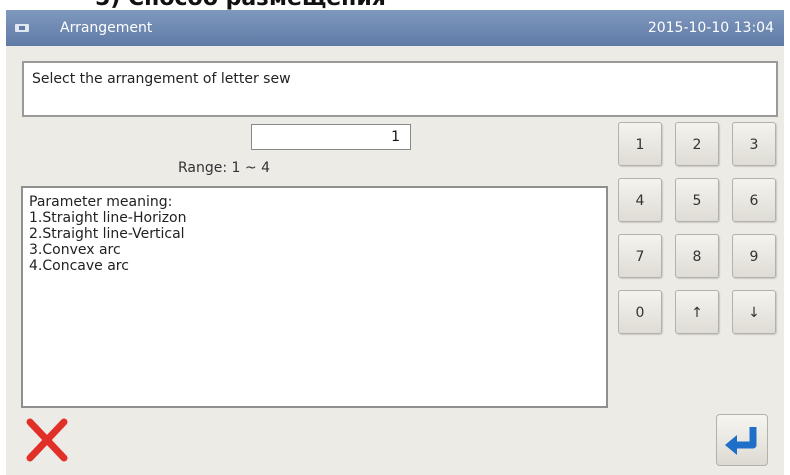 The width and height of the screenshot is (790, 475). Describe the element at coordinates (75, 250) in the screenshot. I see `meaning-item: 3.Convex arc` at that location.